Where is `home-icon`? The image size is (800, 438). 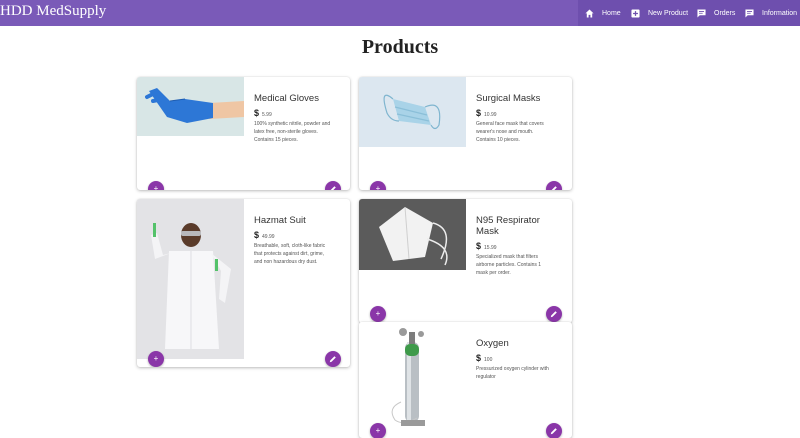
home-icon is located at coordinates (589, 13).